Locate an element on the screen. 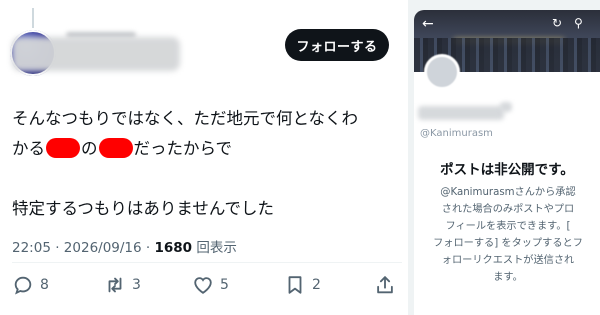 Image resolution: width=600 pixels, height=315 pixels. search-icon: ⚲ is located at coordinates (578, 23).